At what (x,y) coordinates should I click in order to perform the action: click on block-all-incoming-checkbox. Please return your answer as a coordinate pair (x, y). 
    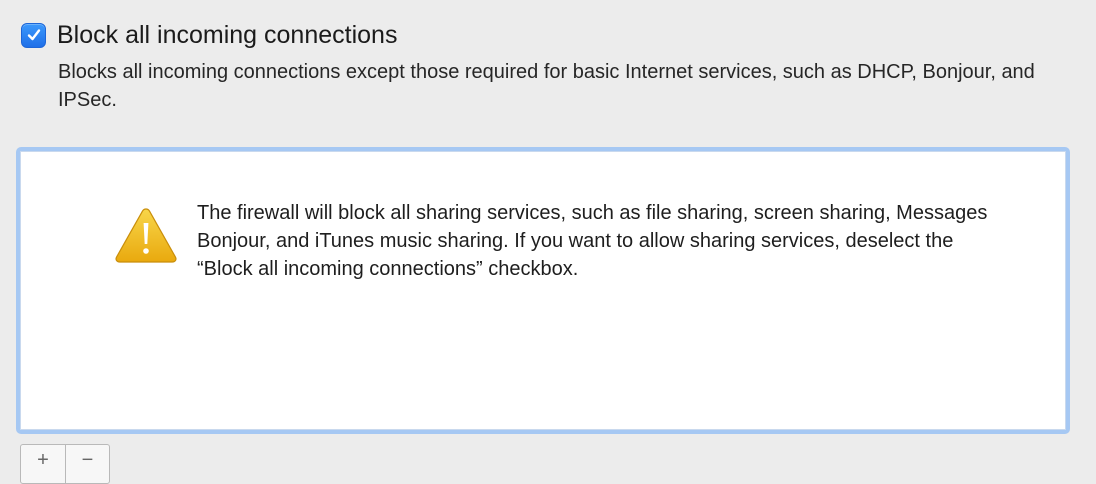
    Looking at the image, I should click on (33, 35).